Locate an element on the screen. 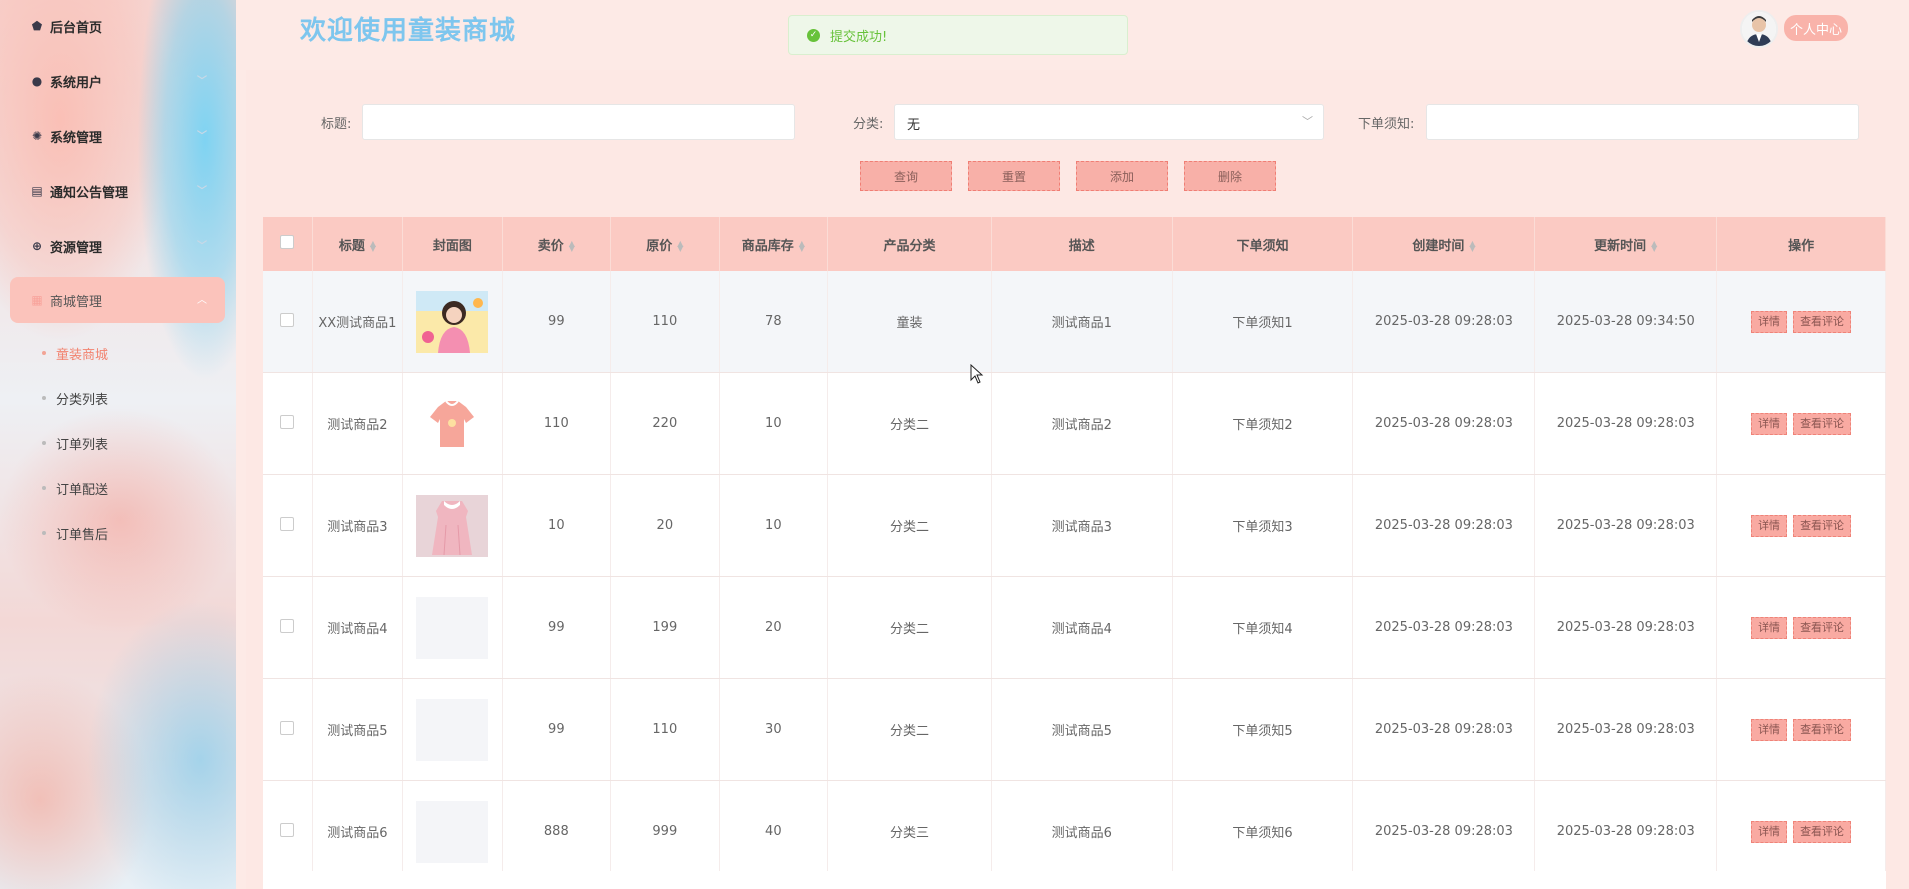  cell-notice: 下单须知5 is located at coordinates (1263, 729).